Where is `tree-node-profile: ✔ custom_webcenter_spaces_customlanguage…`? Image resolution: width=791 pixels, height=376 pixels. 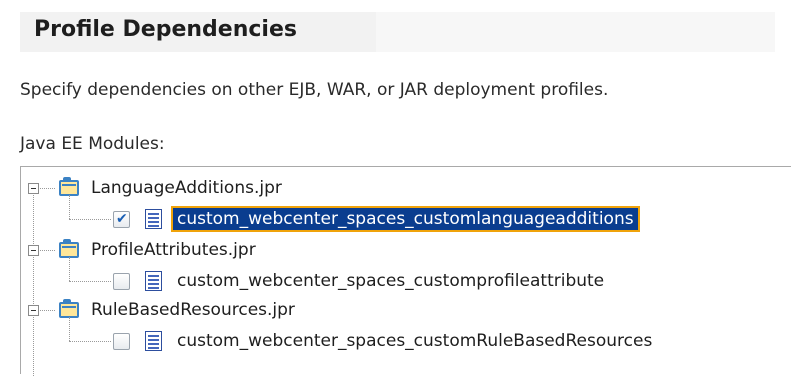 tree-node-profile: ✔ custom_webcenter_spaces_customlanguage… is located at coordinates (406, 215).